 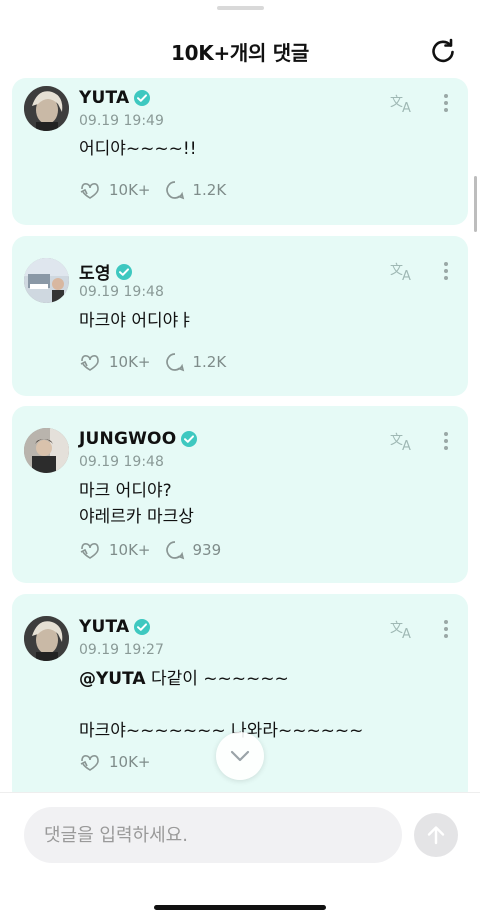 What do you see at coordinates (157, 550) in the screenshot?
I see `comment-stats: 10K+ 939` at bounding box center [157, 550].